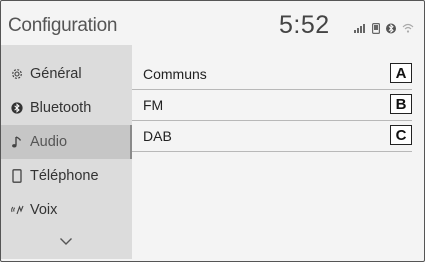 Image resolution: width=425 pixels, height=262 pixels. What do you see at coordinates (49, 142) in the screenshot?
I see `sidebar-item-label: Audio` at bounding box center [49, 142].